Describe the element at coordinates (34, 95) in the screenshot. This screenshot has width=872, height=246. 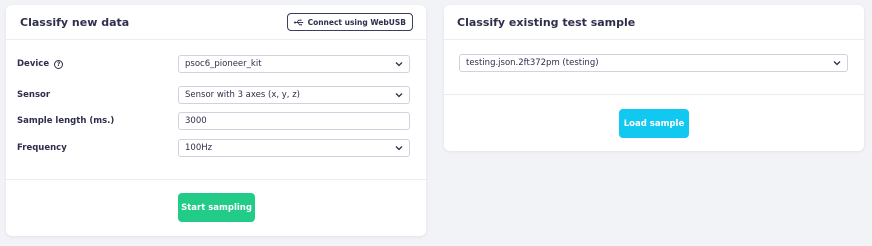
I see `sensor-label: Sensor` at that location.